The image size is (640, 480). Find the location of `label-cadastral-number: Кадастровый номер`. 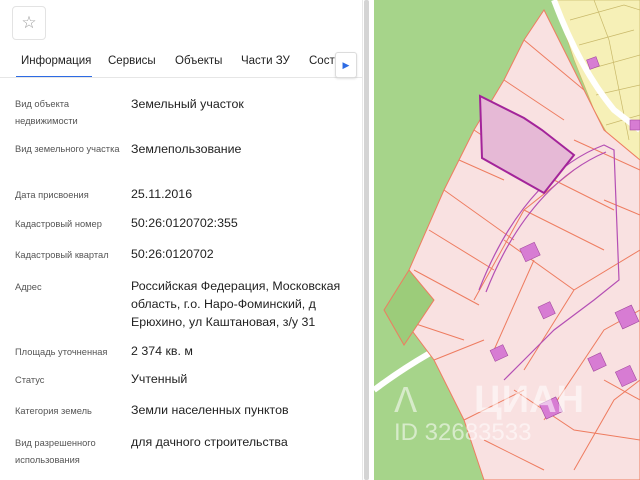

label-cadastral-number: Кадастровый номер is located at coordinates (58, 224).